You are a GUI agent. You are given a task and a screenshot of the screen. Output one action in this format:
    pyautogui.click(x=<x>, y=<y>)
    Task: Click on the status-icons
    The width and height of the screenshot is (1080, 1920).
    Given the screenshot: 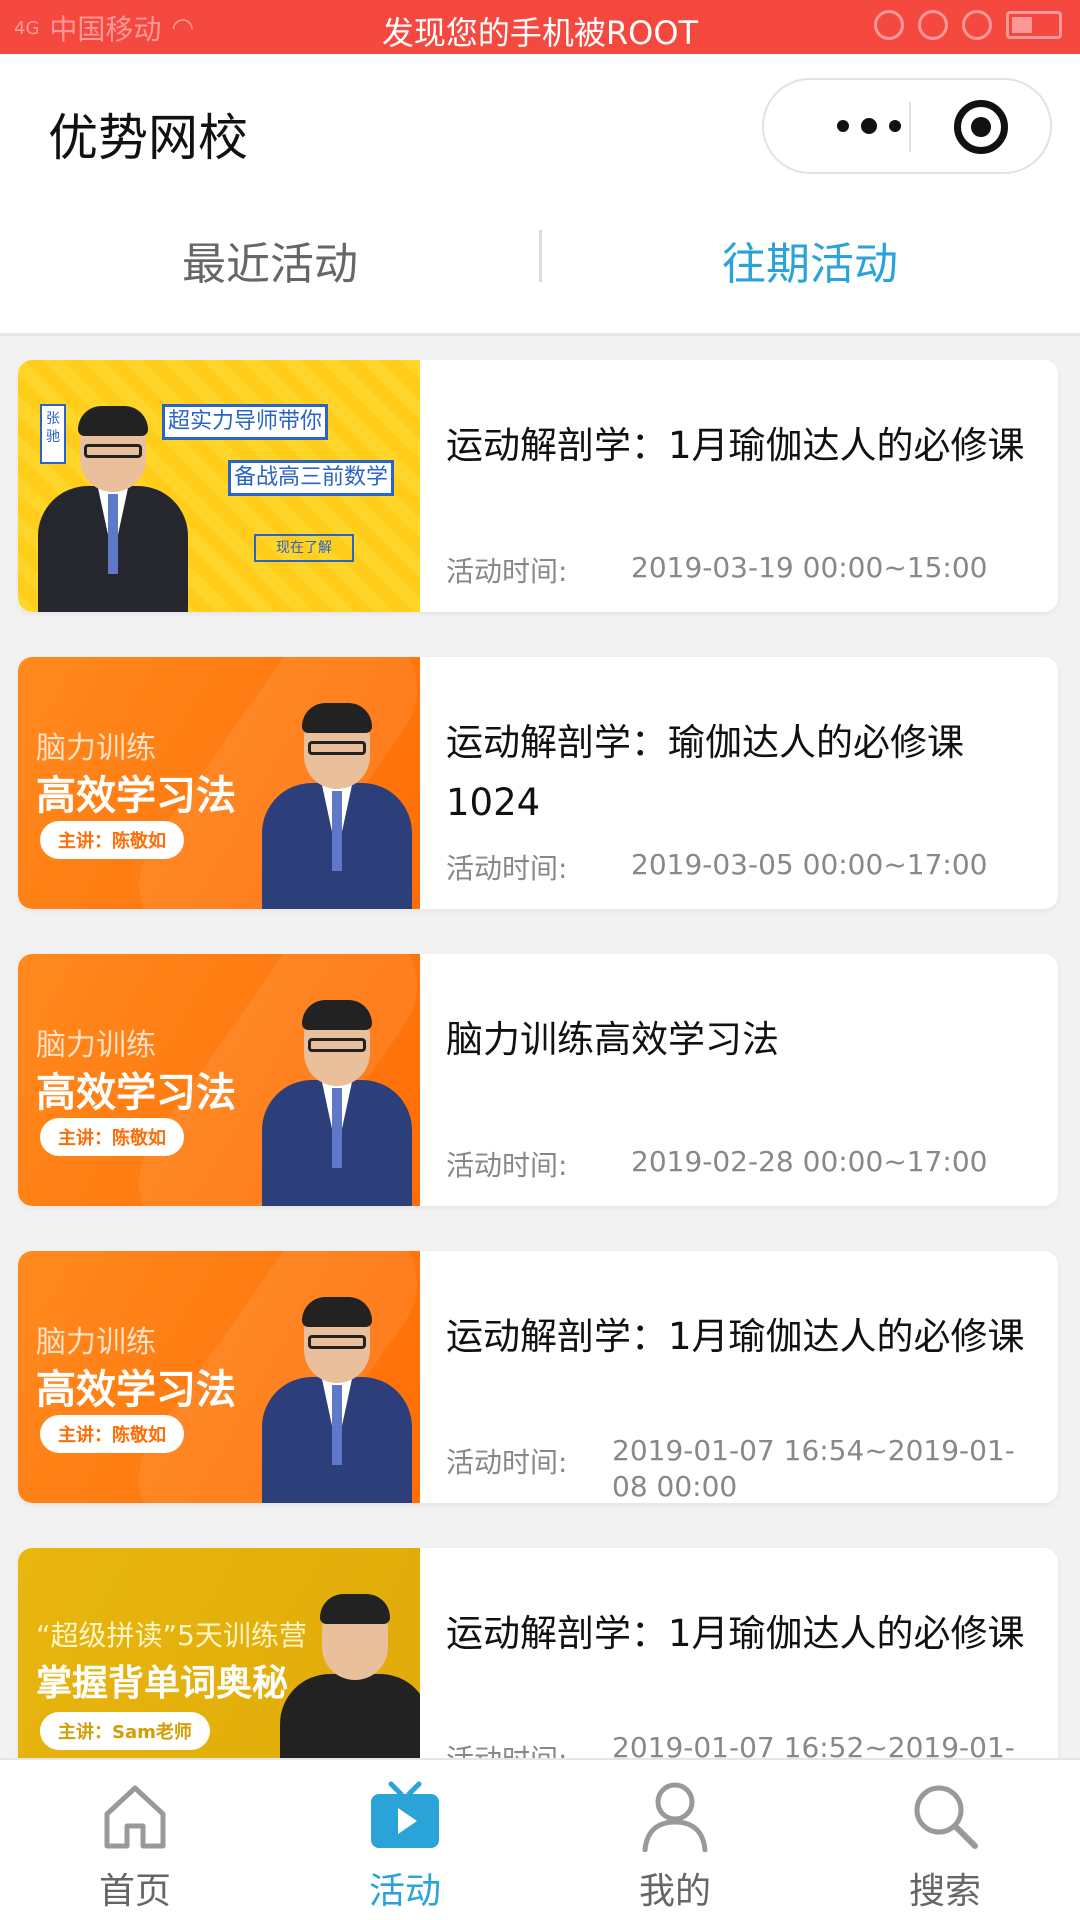 What is the action you would take?
    pyautogui.click(x=968, y=25)
    